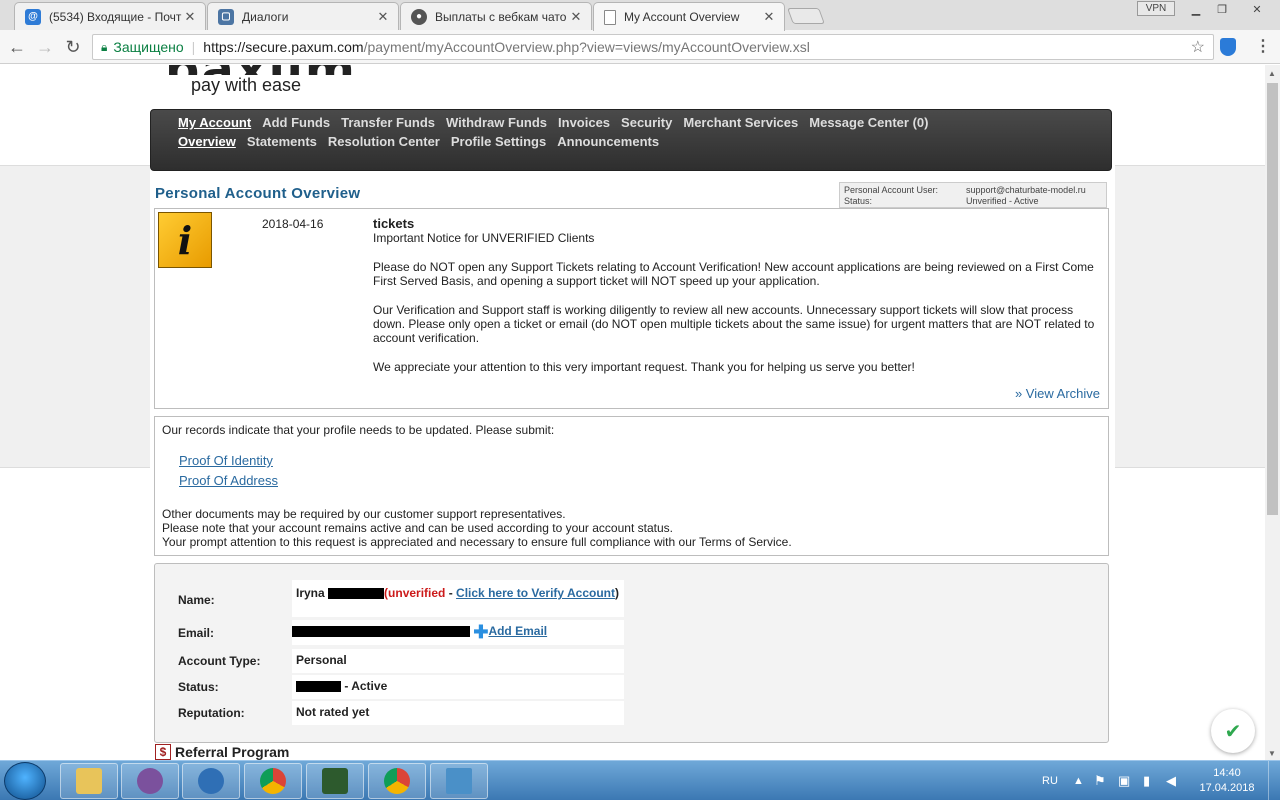  I want to click on close-window-icon: ✕, so click(1257, 9).